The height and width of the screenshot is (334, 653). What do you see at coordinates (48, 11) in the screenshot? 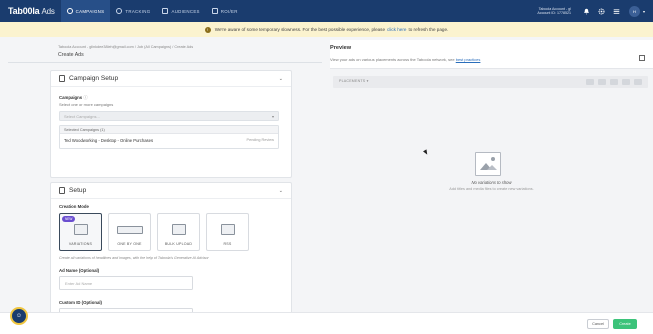
I see `logo-suffix: Ads` at bounding box center [48, 11].